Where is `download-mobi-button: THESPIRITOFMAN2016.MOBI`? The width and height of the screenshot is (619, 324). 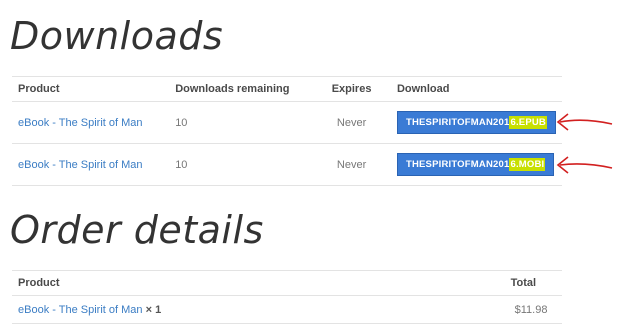
download-mobi-button: THESPIRITOFMAN2016.MOBI is located at coordinates (475, 164).